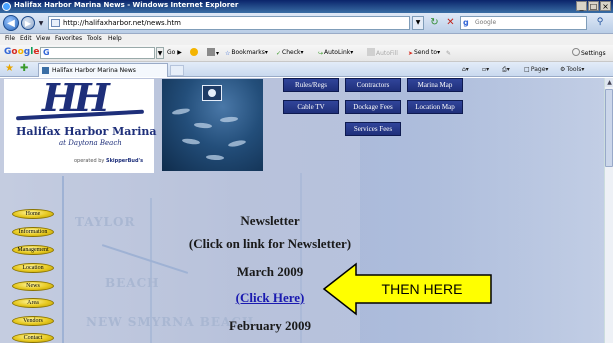 Image resolution: width=613 pixels, height=343 pixels. What do you see at coordinates (523, 23) in the screenshot?
I see `search-input: g Google` at bounding box center [523, 23].